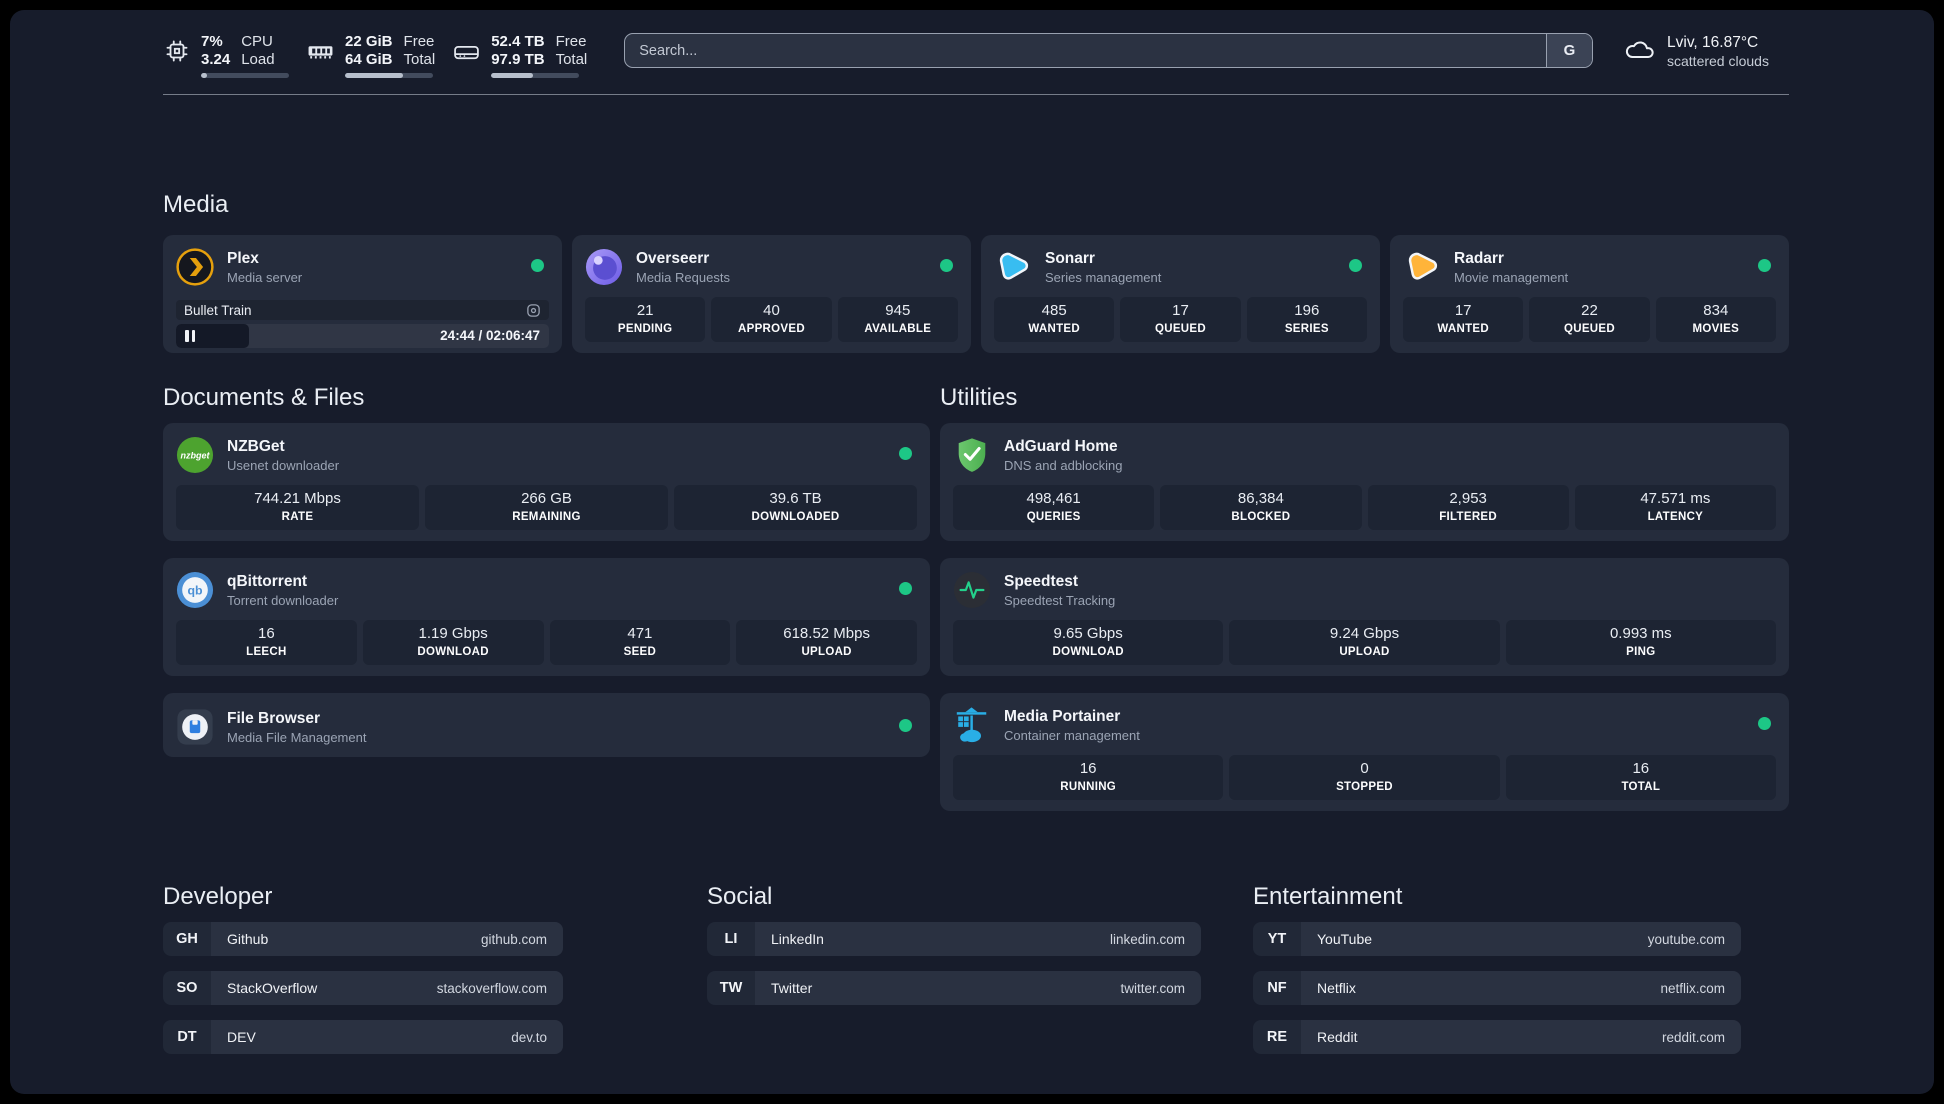 The height and width of the screenshot is (1104, 1944). What do you see at coordinates (274, 718) in the screenshot?
I see `app-name: File Browser` at bounding box center [274, 718].